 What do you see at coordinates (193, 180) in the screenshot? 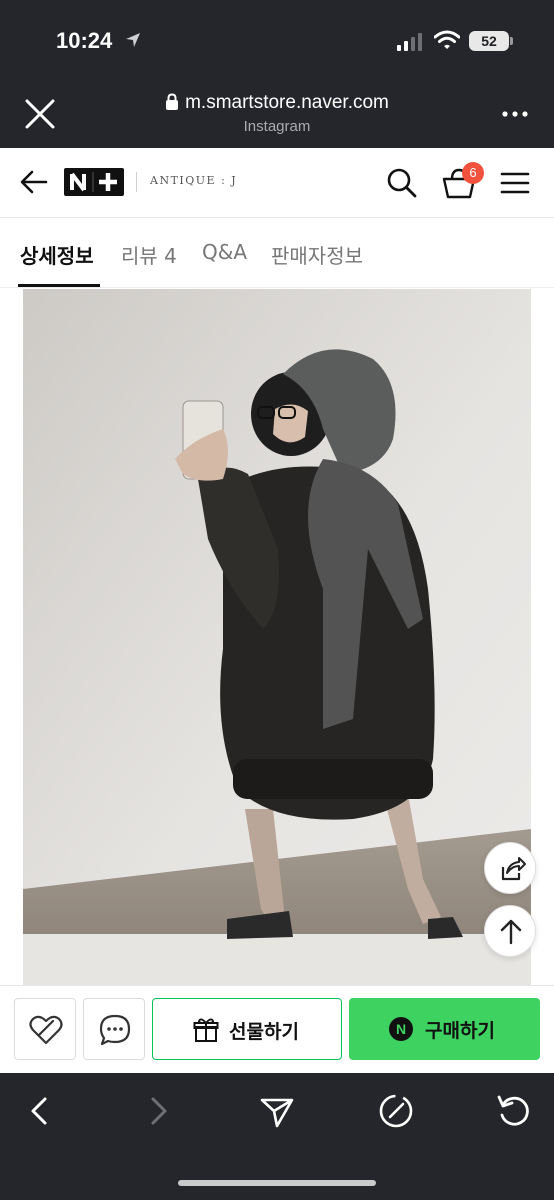
I see `store-name: ANTIQUE : J` at bounding box center [193, 180].